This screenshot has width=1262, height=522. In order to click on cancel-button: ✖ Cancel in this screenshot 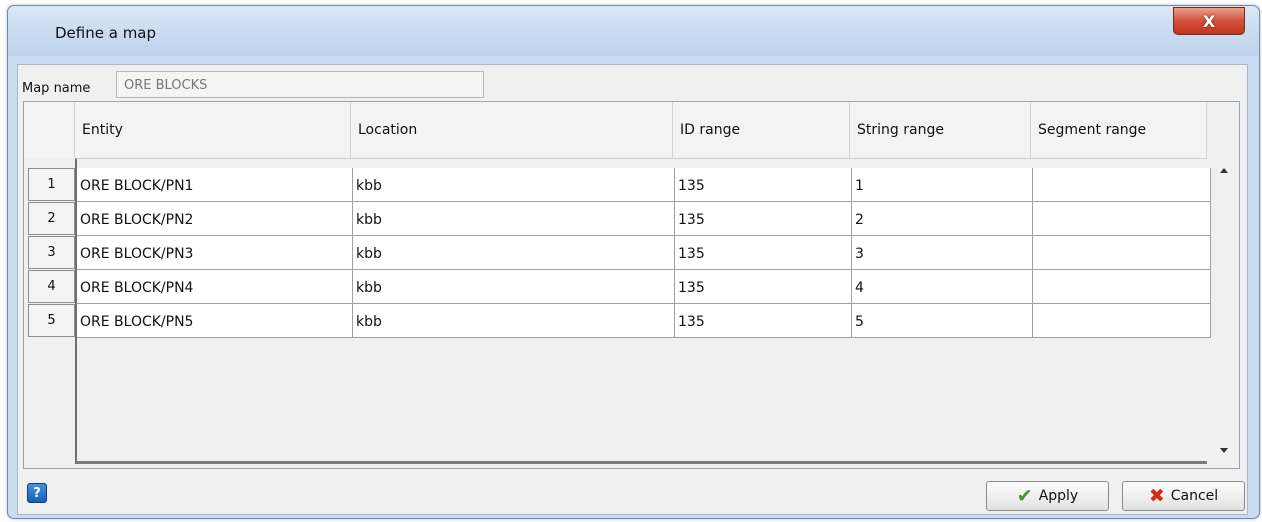, I will do `click(1183, 496)`.